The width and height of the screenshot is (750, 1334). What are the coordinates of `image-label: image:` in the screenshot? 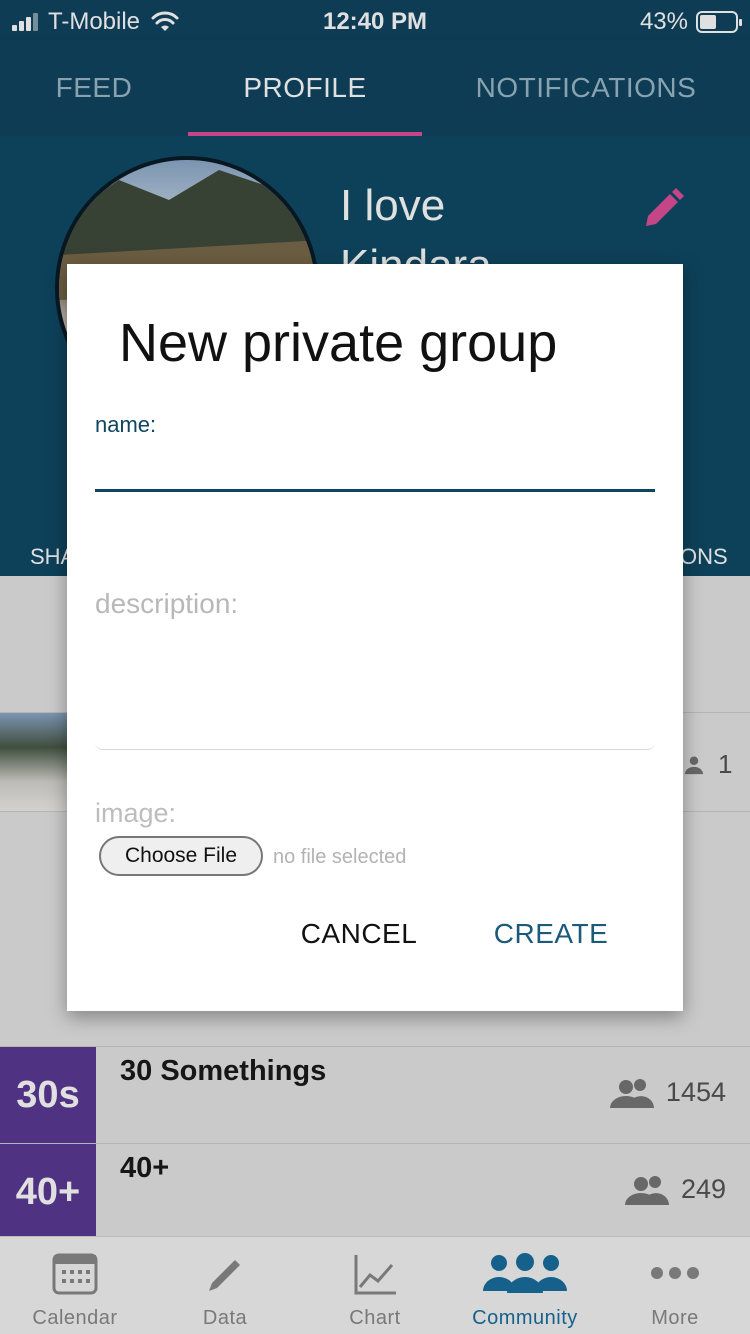 It's located at (136, 813).